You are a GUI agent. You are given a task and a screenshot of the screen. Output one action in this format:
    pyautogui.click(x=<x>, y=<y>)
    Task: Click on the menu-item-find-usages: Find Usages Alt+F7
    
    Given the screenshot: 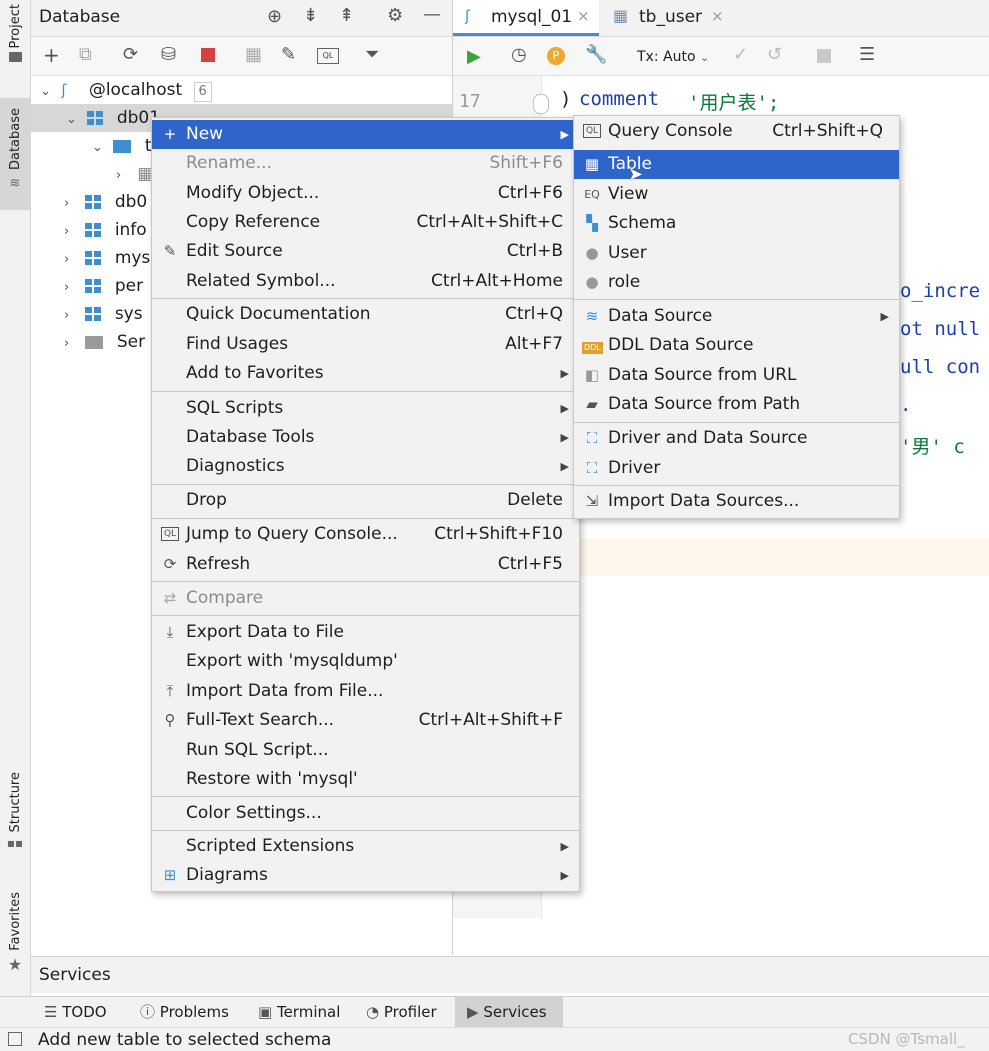 What is the action you would take?
    pyautogui.click(x=365, y=344)
    